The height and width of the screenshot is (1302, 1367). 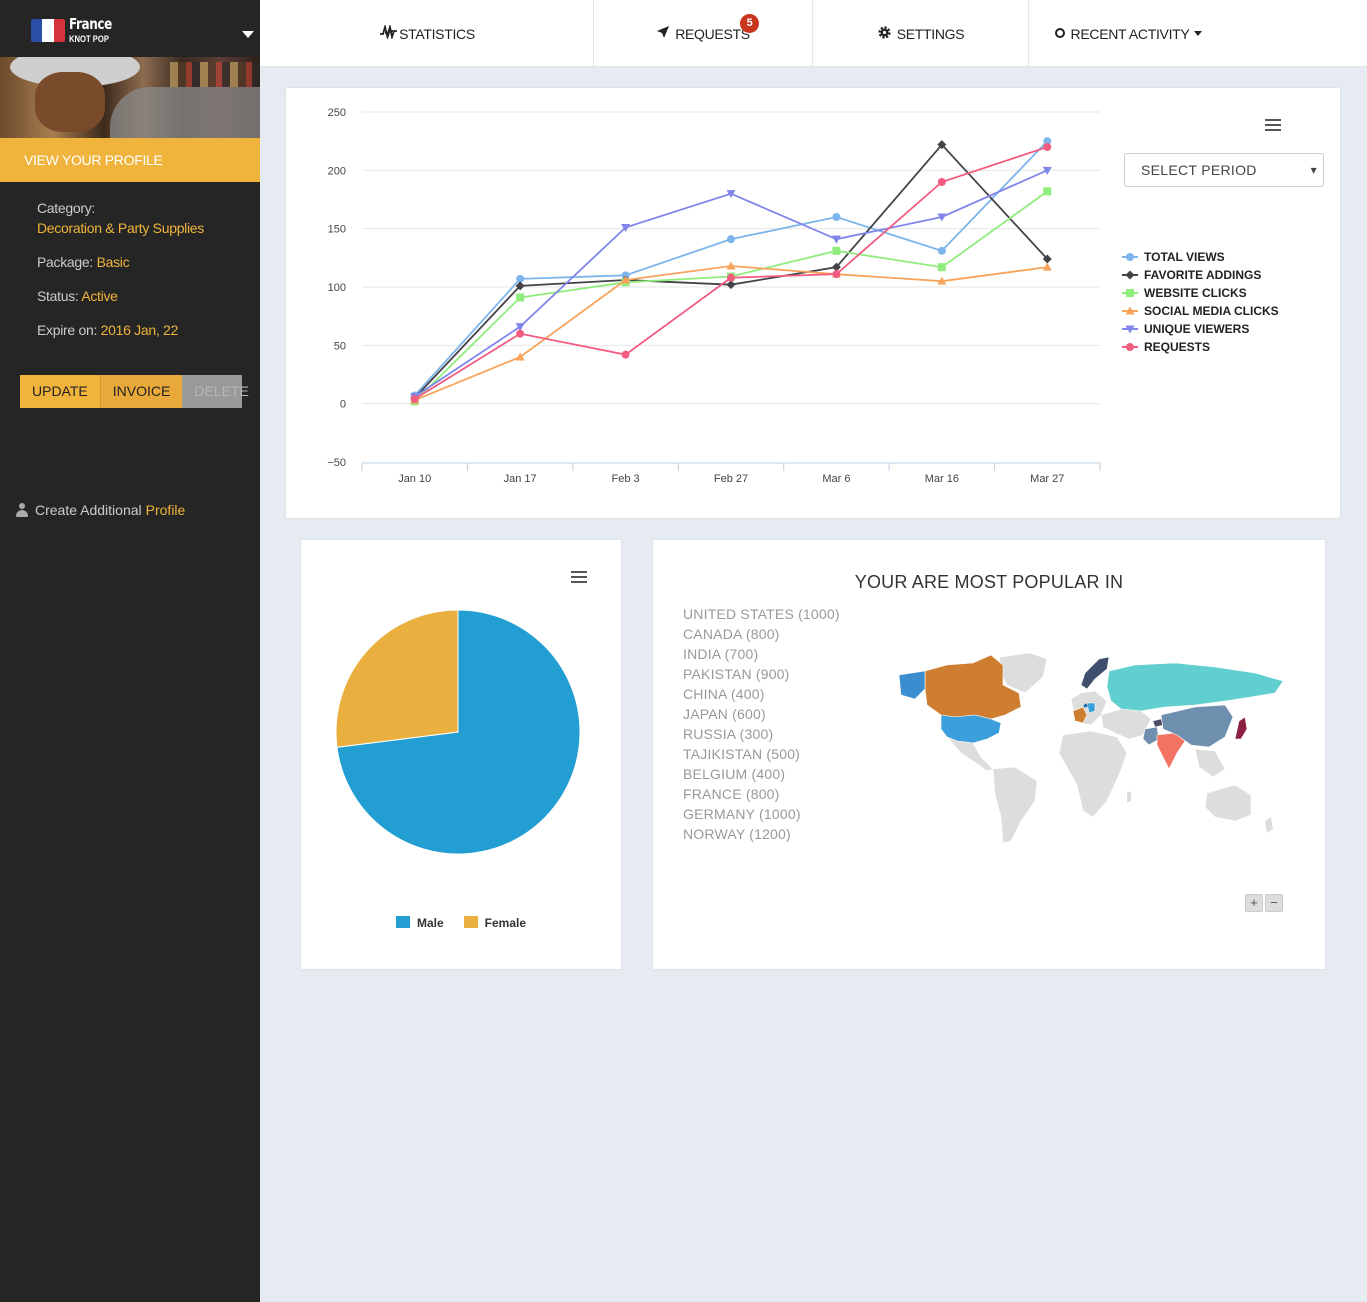 I want to click on pie-chart, so click(x=458, y=732).